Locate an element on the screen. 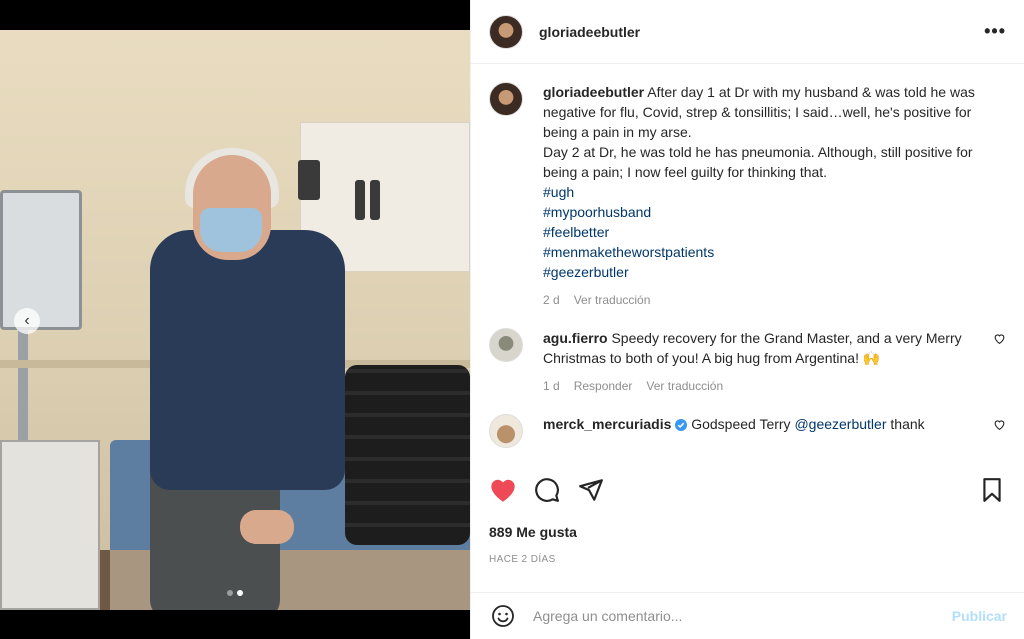 The height and width of the screenshot is (639, 1024). person-body is located at coordinates (247, 360).